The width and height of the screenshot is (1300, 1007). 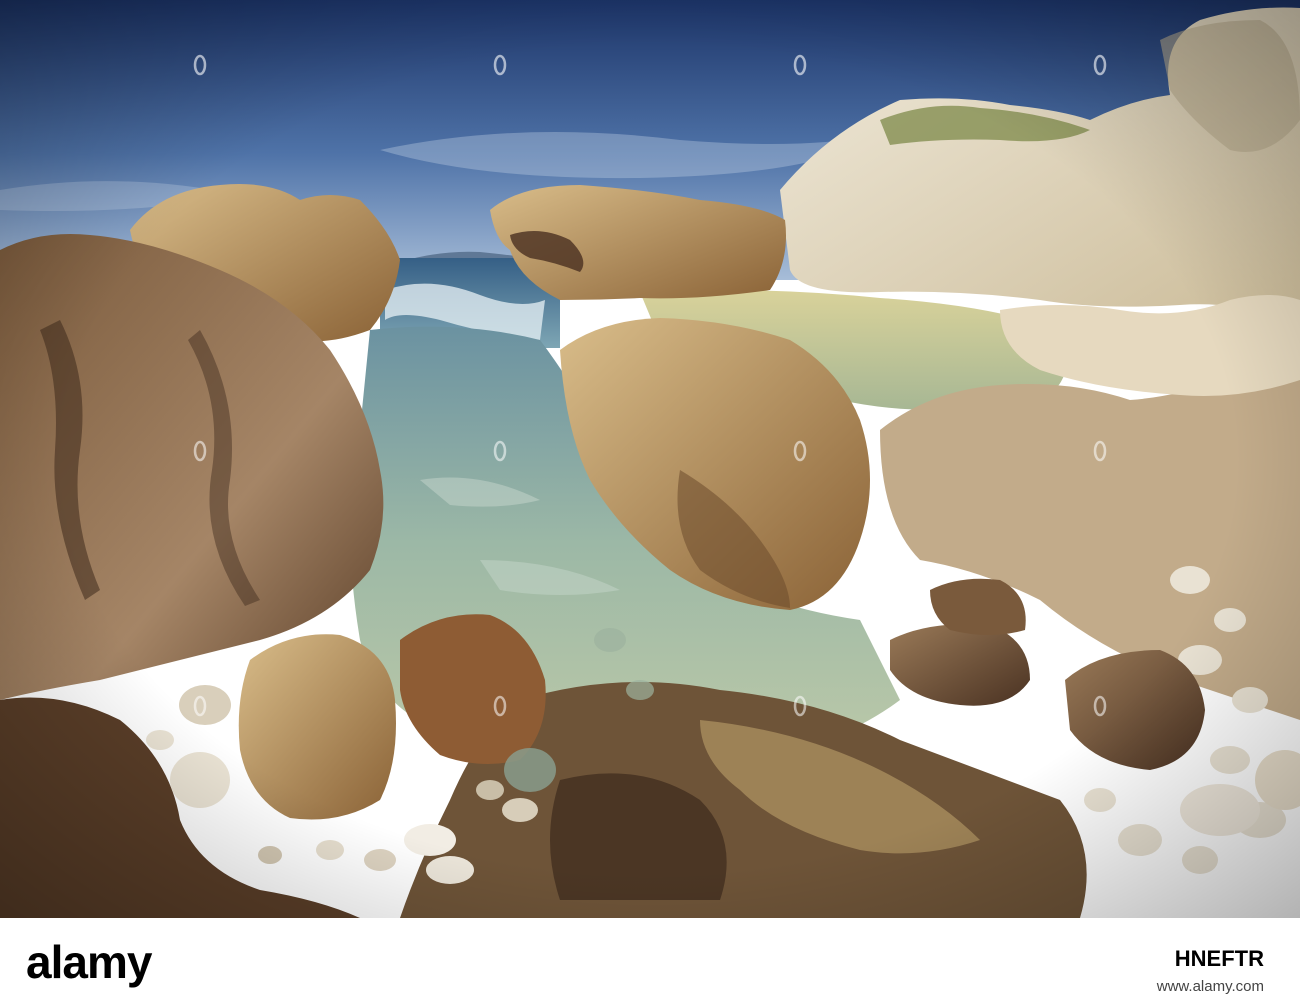 What do you see at coordinates (1219, 958) in the screenshot?
I see `image-id: HNEFTR` at bounding box center [1219, 958].